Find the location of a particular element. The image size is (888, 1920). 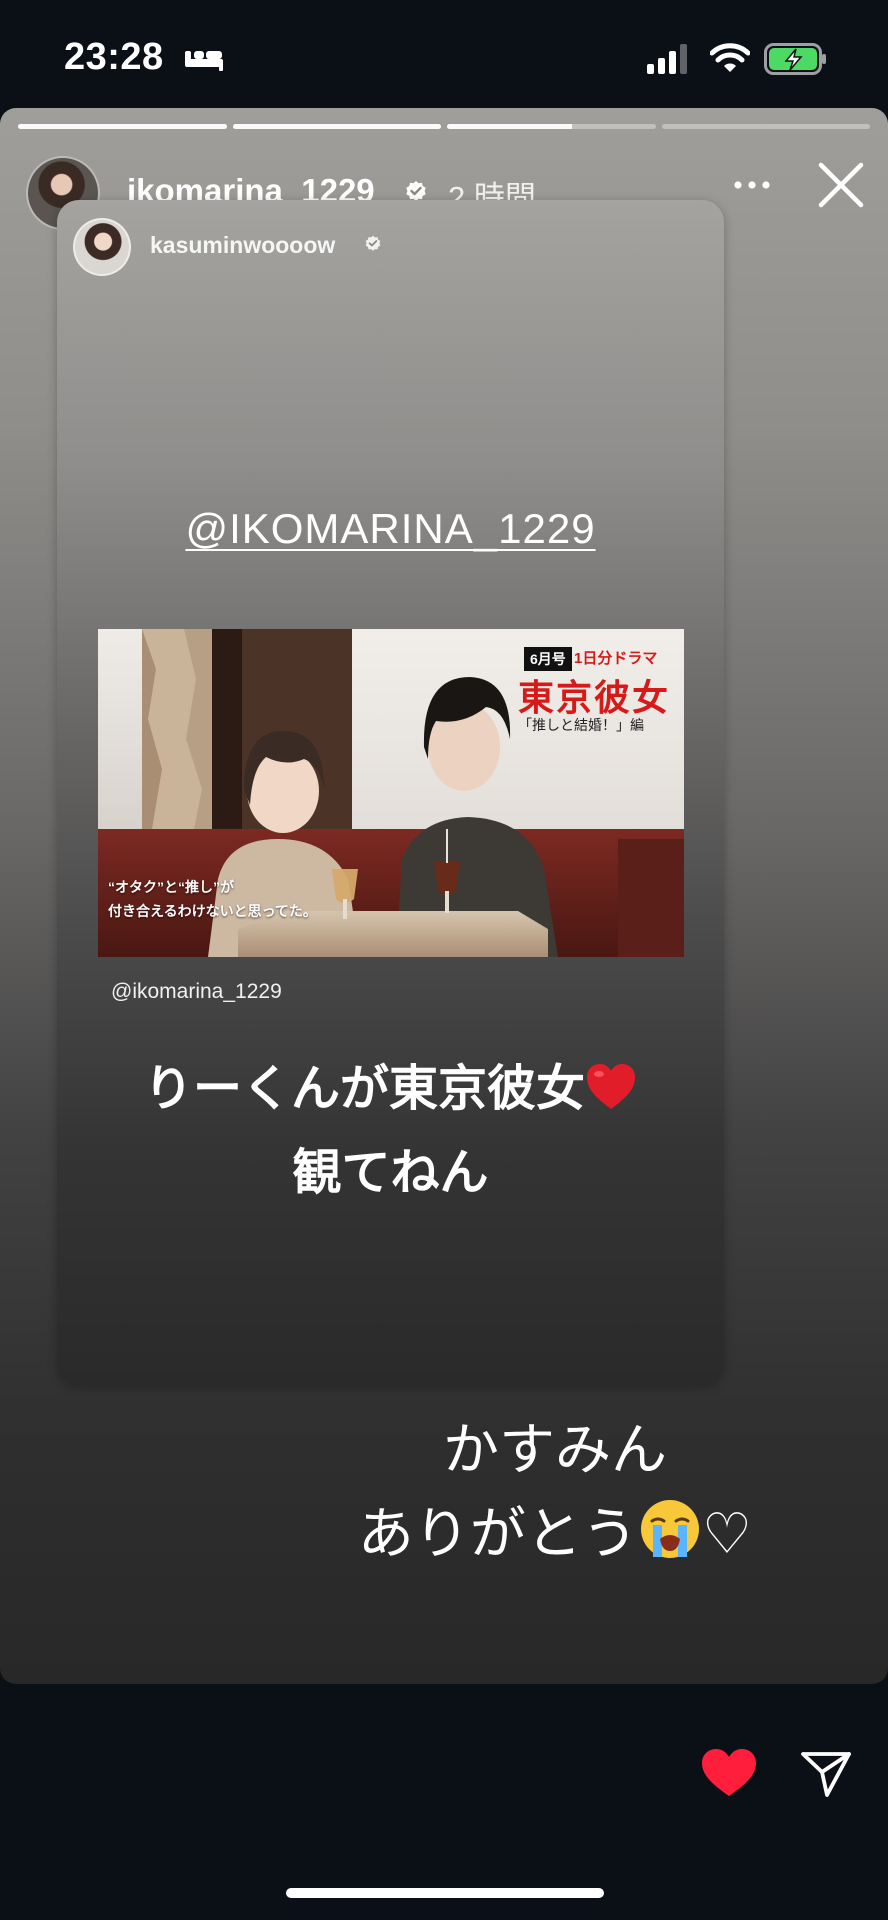

promo-badge: 6月号 is located at coordinates (548, 659).